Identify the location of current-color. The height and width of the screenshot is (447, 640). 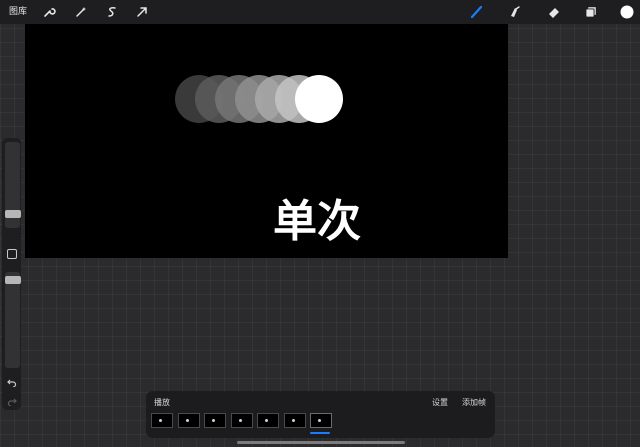
(627, 12).